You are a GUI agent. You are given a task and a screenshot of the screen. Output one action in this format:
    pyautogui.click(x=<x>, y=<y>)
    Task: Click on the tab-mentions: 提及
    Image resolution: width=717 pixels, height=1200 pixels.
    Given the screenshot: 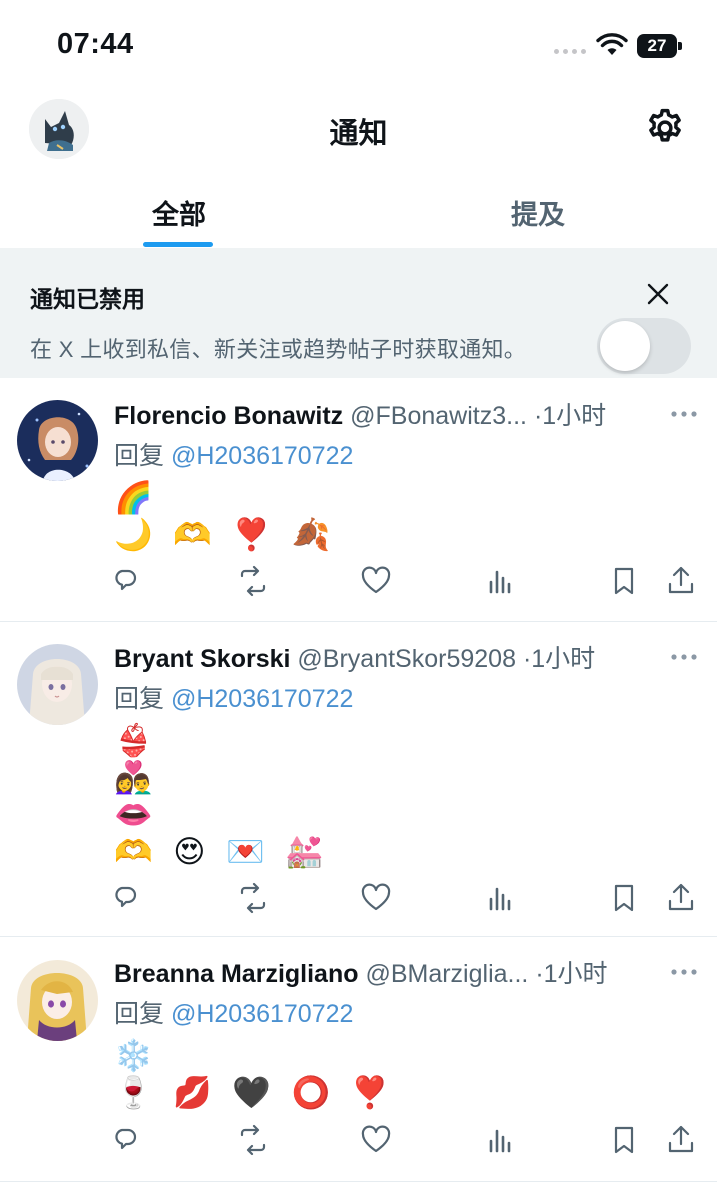 What is the action you would take?
    pyautogui.click(x=538, y=210)
    